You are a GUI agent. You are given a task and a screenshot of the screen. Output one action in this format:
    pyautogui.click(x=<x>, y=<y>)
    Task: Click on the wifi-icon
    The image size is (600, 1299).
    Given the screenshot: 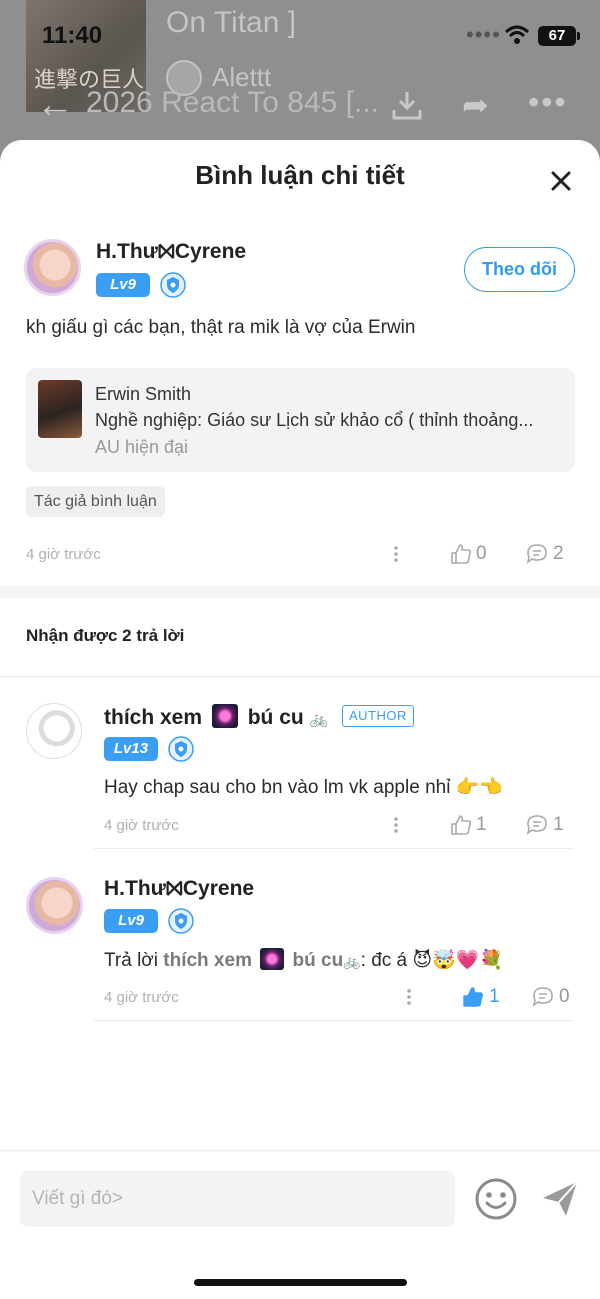 What is the action you would take?
    pyautogui.click(x=517, y=34)
    